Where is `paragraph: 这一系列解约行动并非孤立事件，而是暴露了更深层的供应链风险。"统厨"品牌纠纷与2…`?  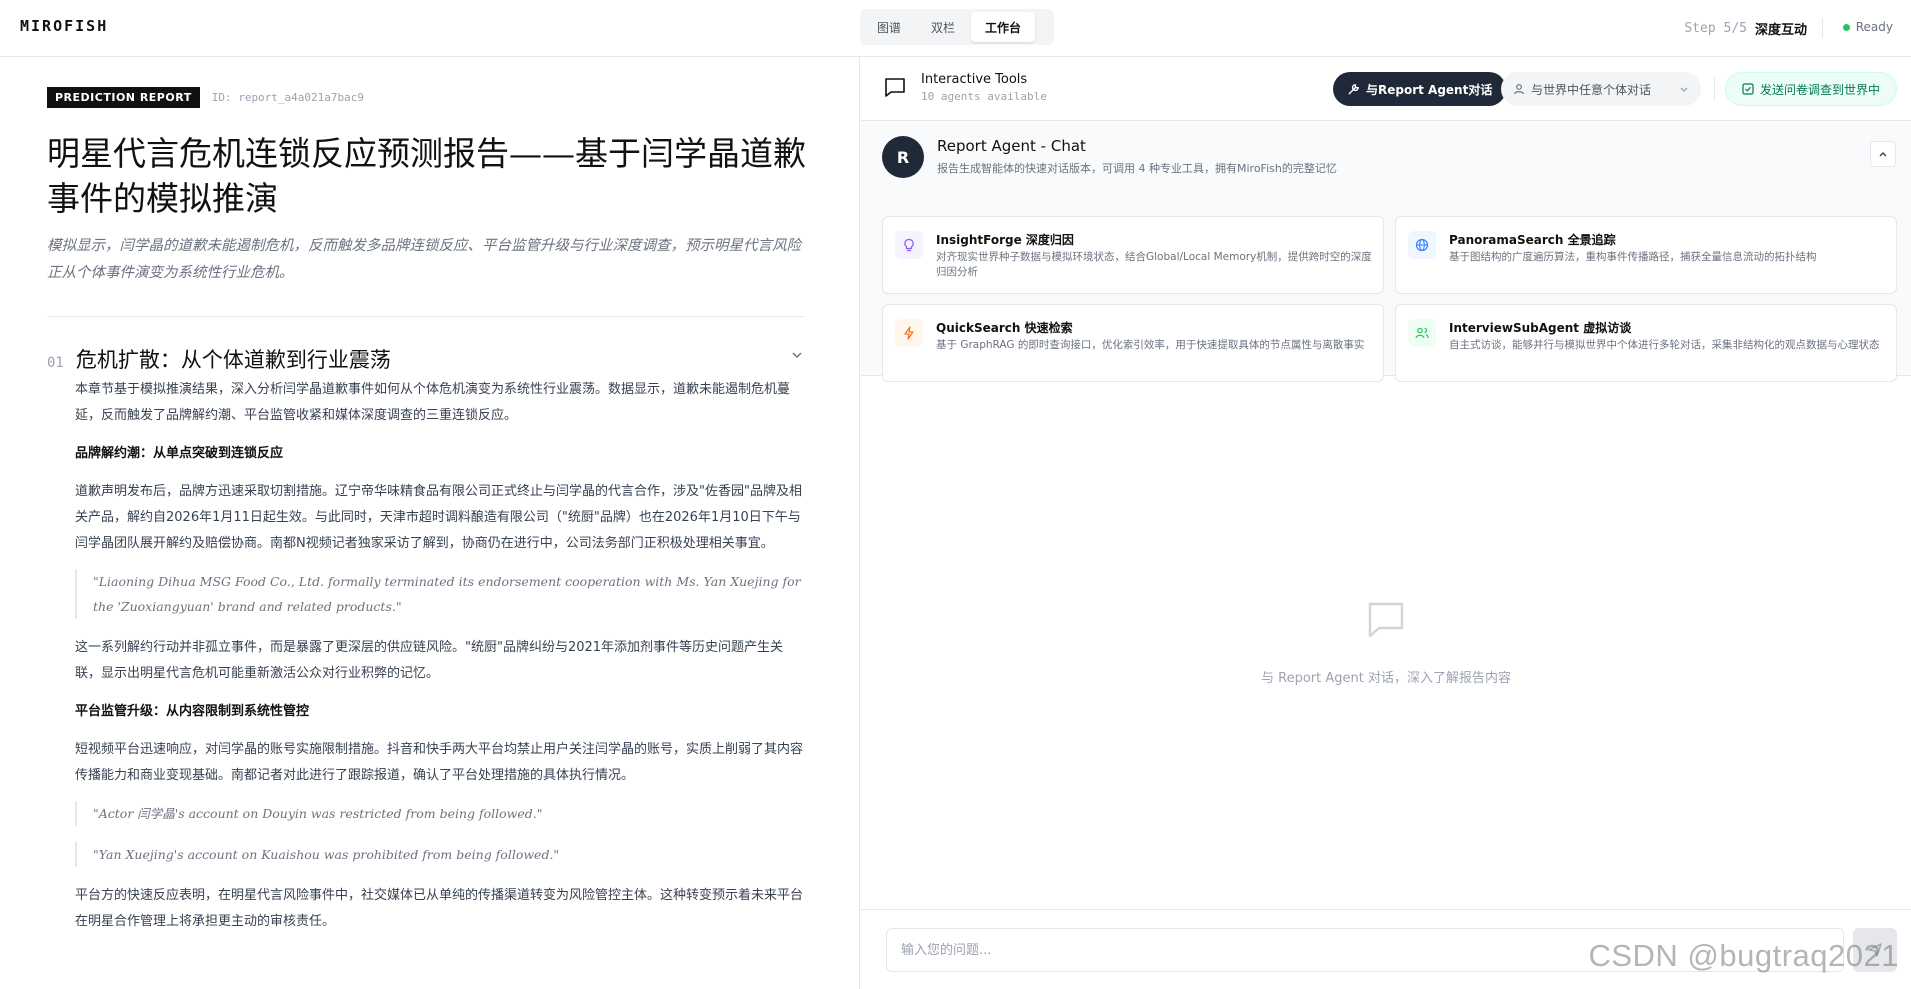 paragraph: 这一系列解约行动并非孤立事件，而是暴露了更深层的供应链风险。"统厨"品牌纠纷与2… is located at coordinates (429, 660).